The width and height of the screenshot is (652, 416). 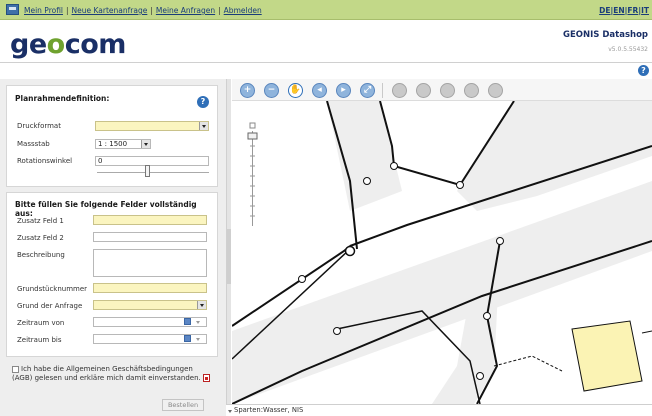 I want to click on plan-definition-title: Planrahmendefinition:, so click(x=62, y=98).